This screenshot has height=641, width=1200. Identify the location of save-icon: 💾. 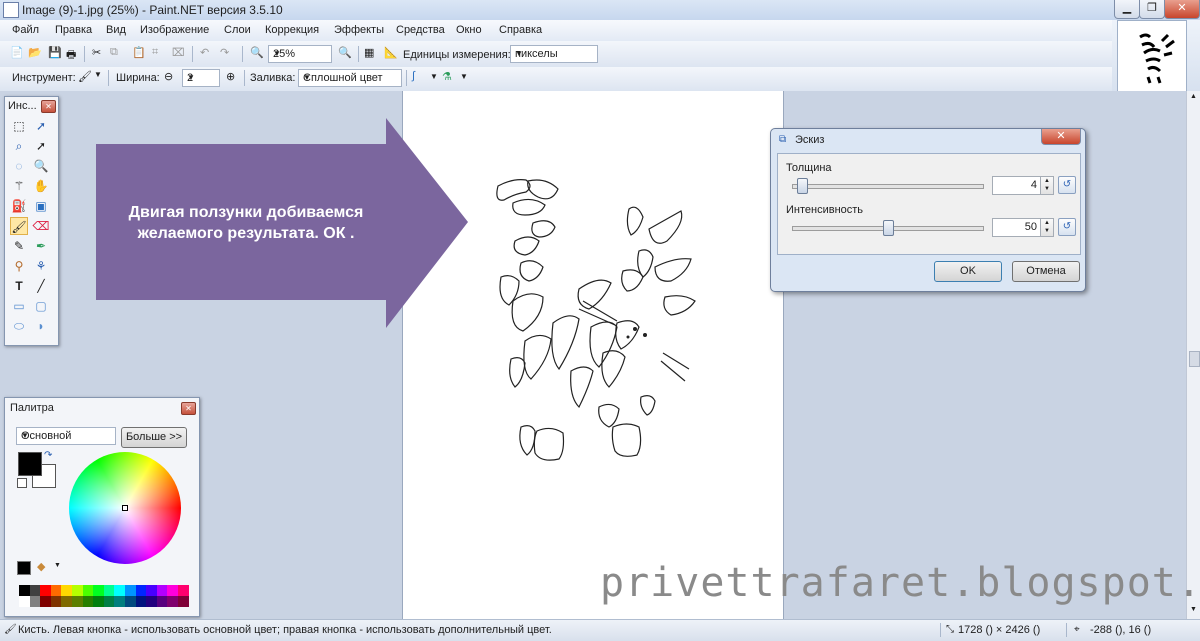
(55, 53).